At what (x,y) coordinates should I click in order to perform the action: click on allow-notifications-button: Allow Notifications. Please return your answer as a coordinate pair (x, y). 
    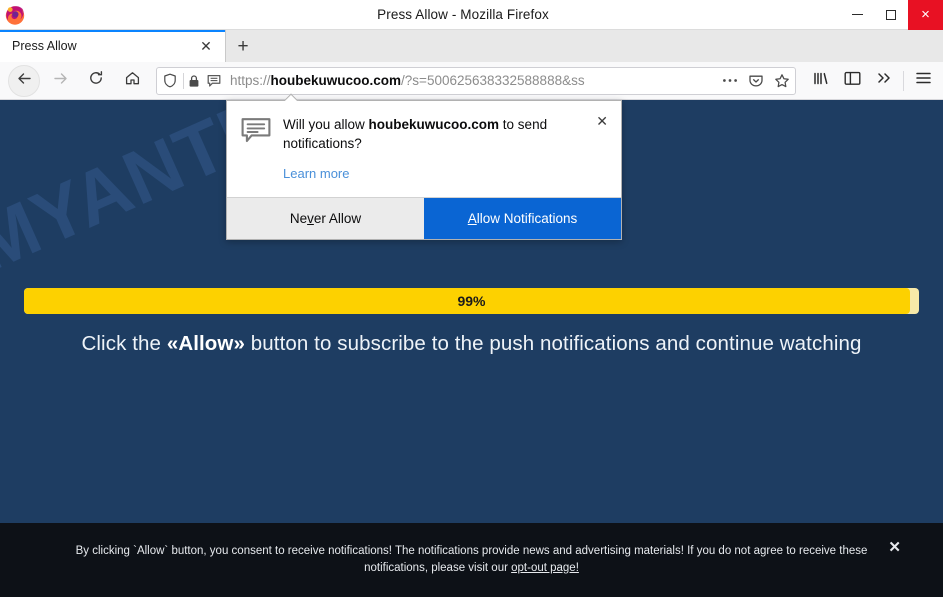
    Looking at the image, I should click on (522, 218).